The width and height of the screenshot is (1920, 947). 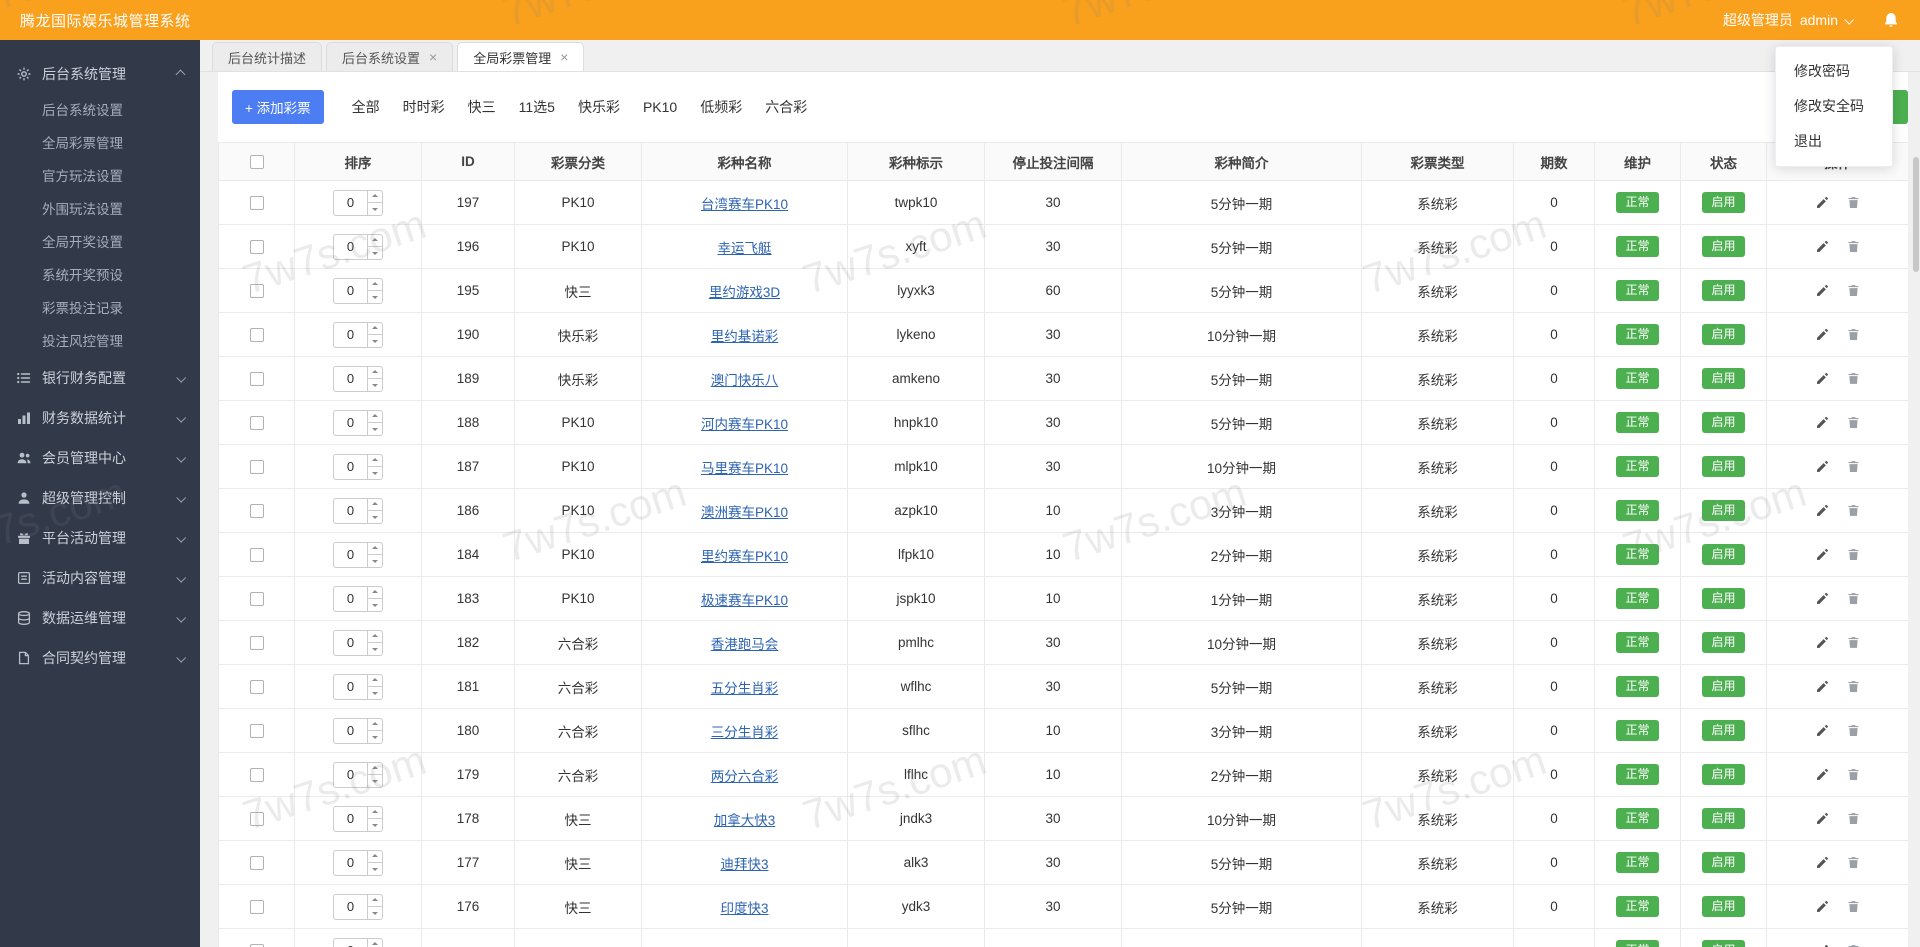 I want to click on lottery-name-link: 台湾赛车PK10, so click(x=744, y=204).